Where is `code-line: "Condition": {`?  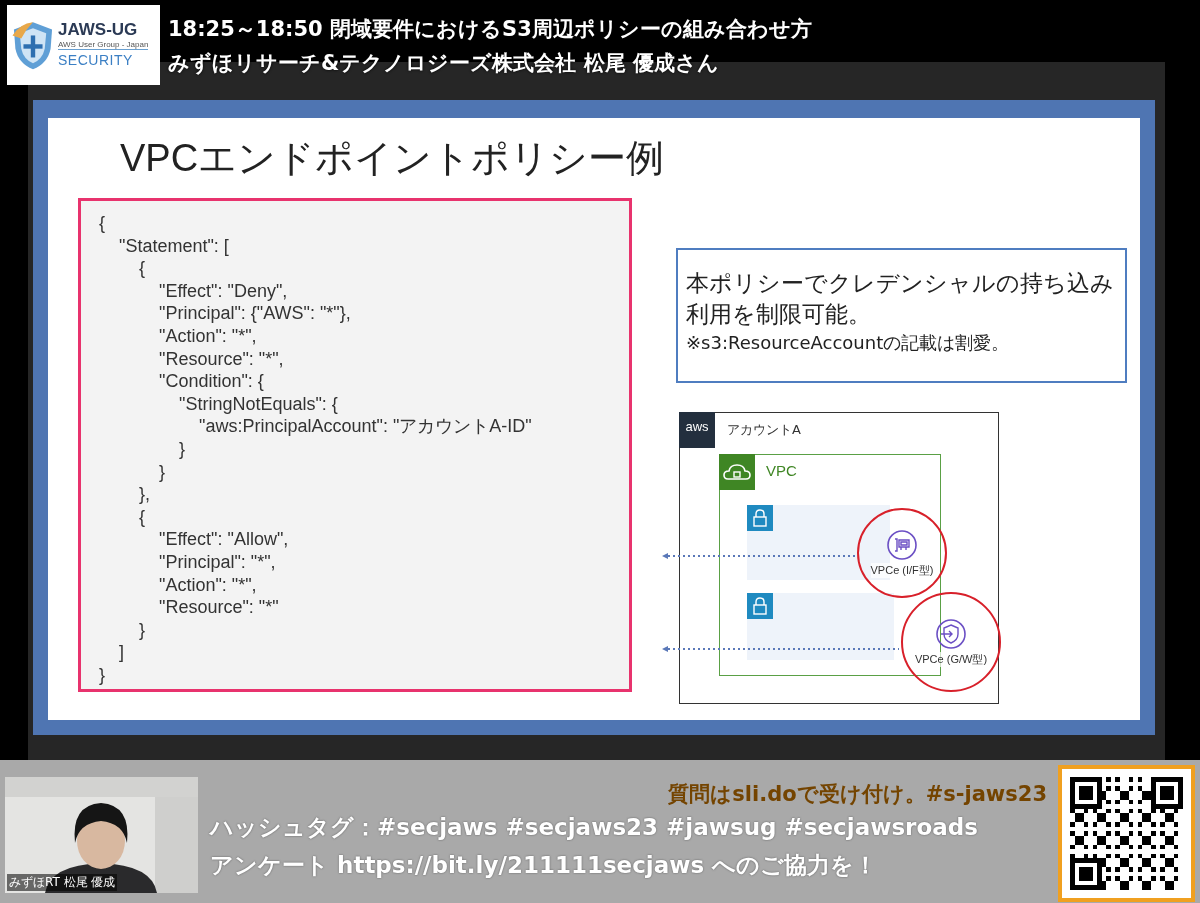
code-line: "Condition": { is located at coordinates (211, 381).